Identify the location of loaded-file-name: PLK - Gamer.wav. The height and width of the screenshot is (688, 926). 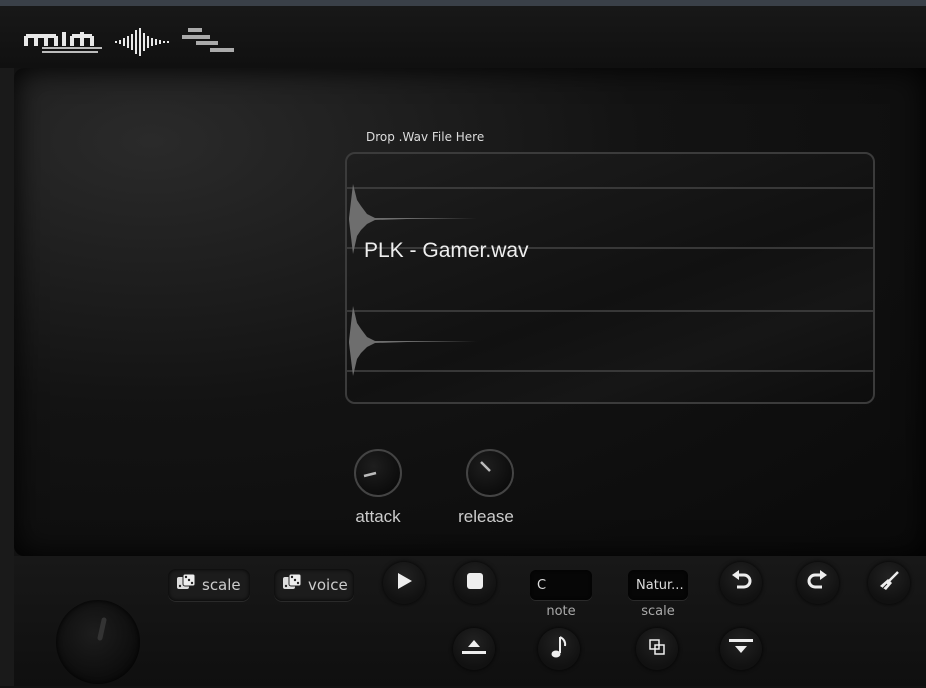
(446, 250).